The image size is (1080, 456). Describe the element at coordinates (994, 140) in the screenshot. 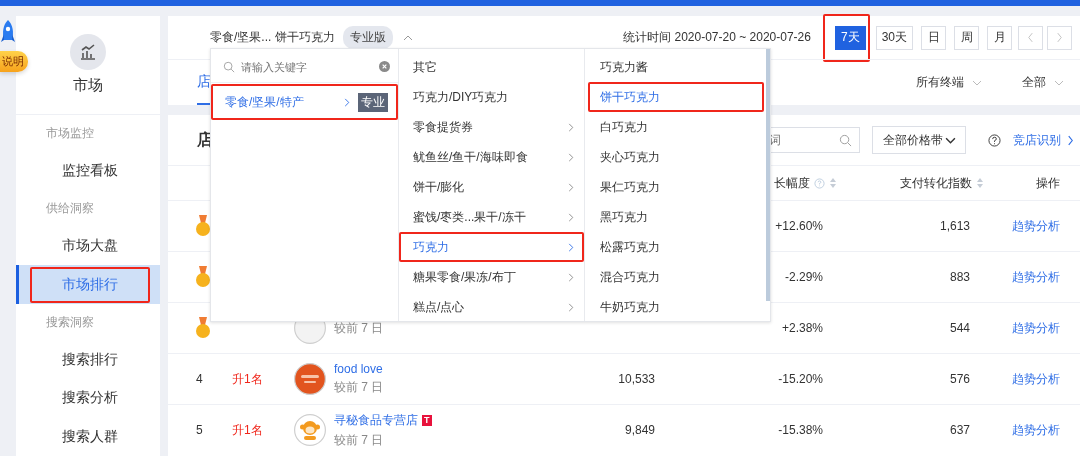

I see `help-icon` at that location.